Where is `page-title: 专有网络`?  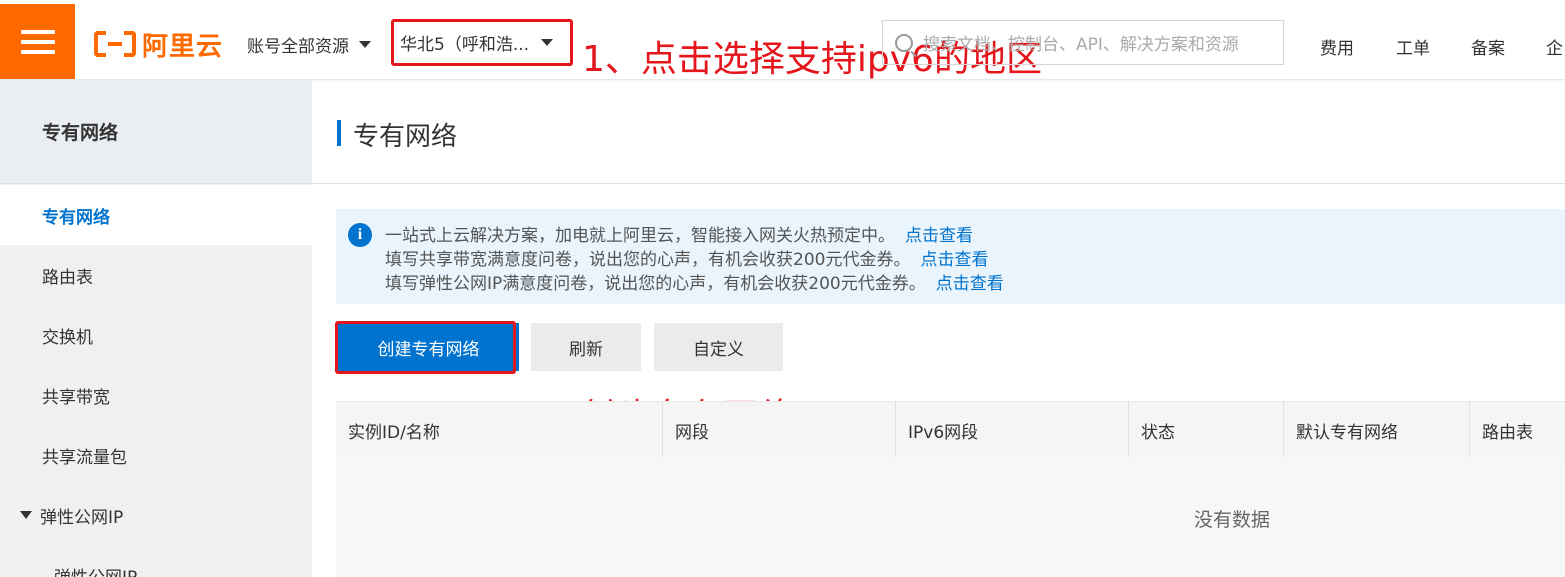
page-title: 专有网络 is located at coordinates (405, 137).